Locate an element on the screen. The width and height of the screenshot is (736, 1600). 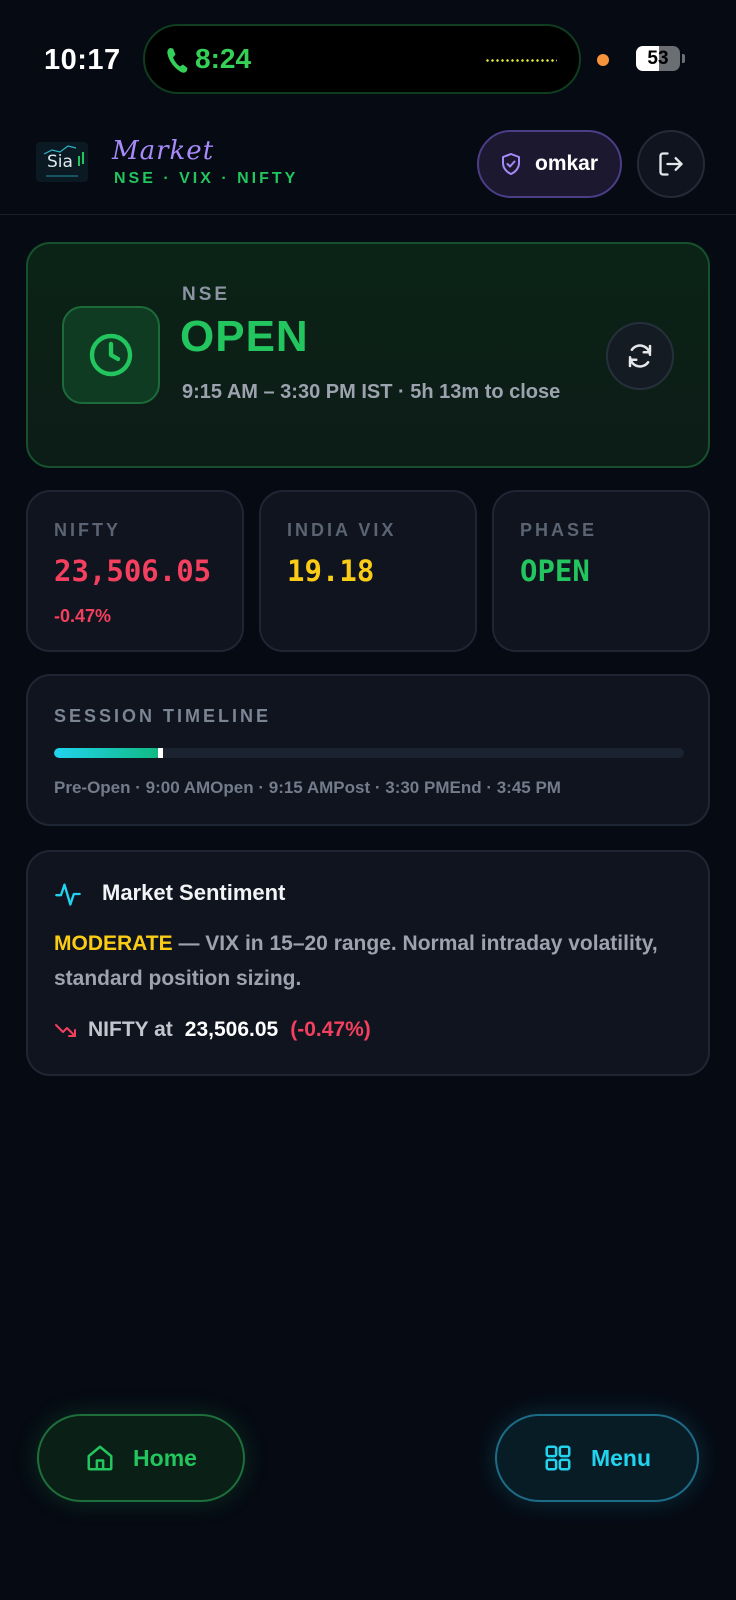
vix-stat-card: INDIA VIX 19.18 is located at coordinates (368, 571).